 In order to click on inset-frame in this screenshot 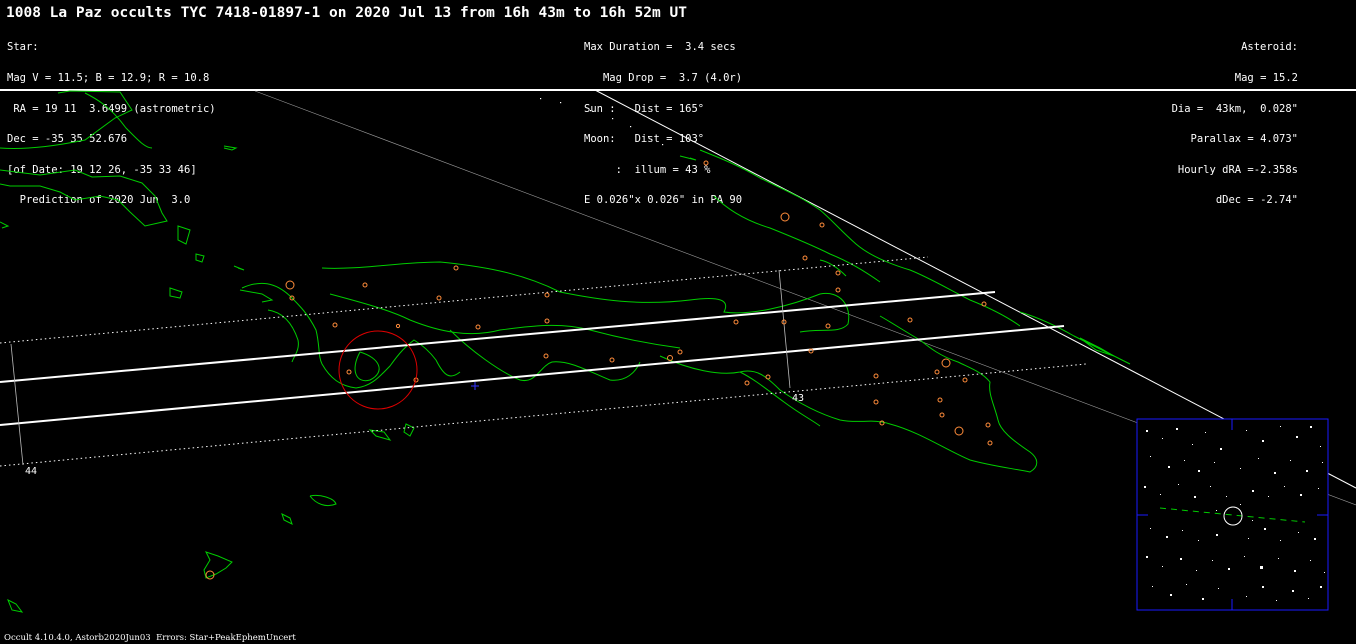, I will do `click(1232, 514)`.